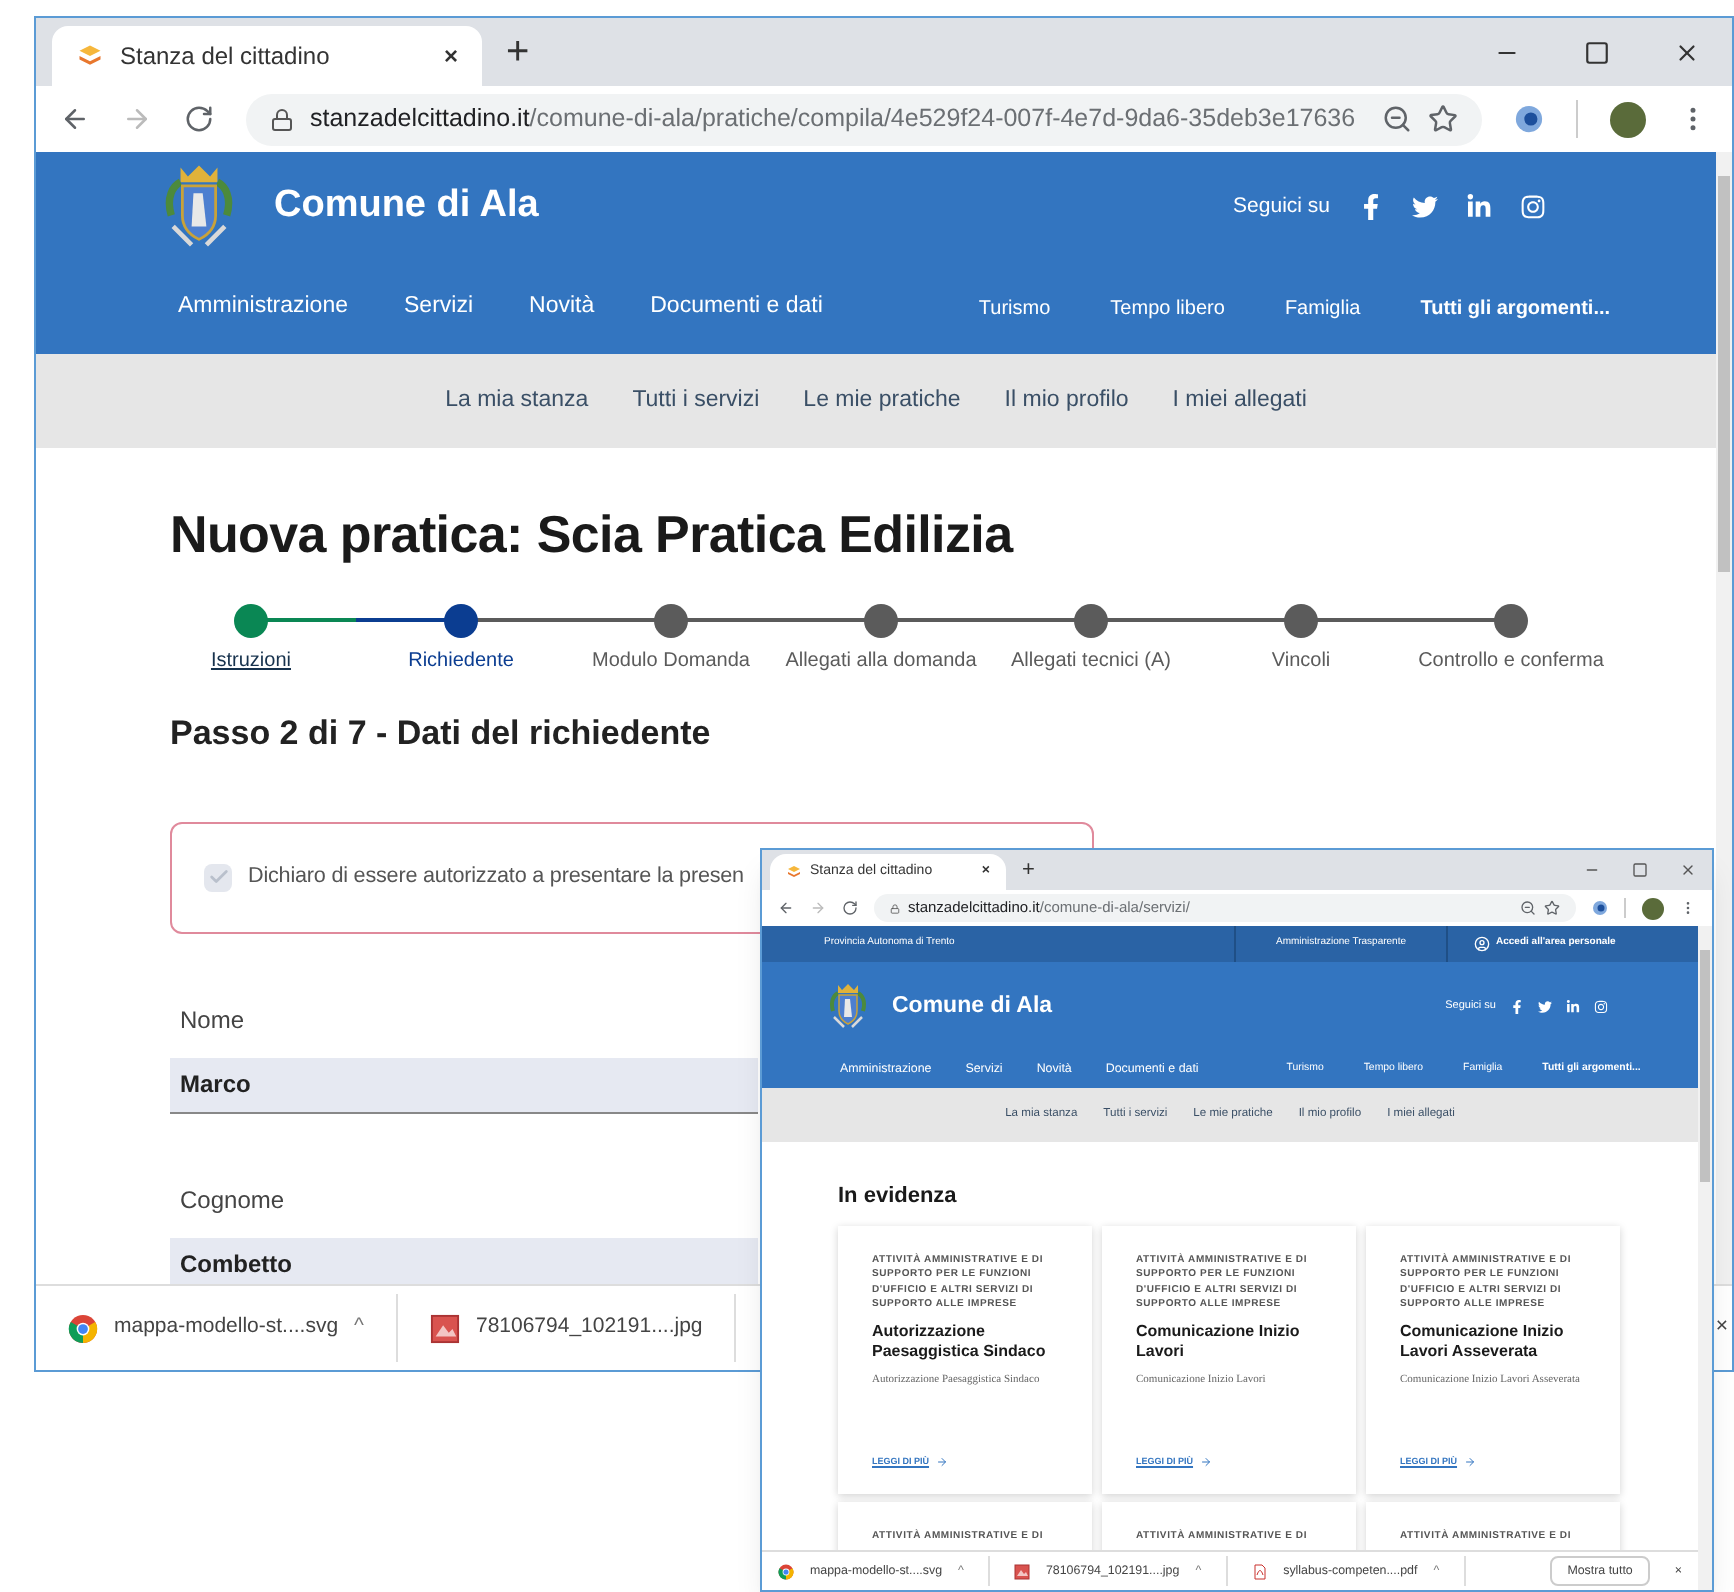  I want to click on download-item: 78106794_102191....jpg, so click(583, 1328).